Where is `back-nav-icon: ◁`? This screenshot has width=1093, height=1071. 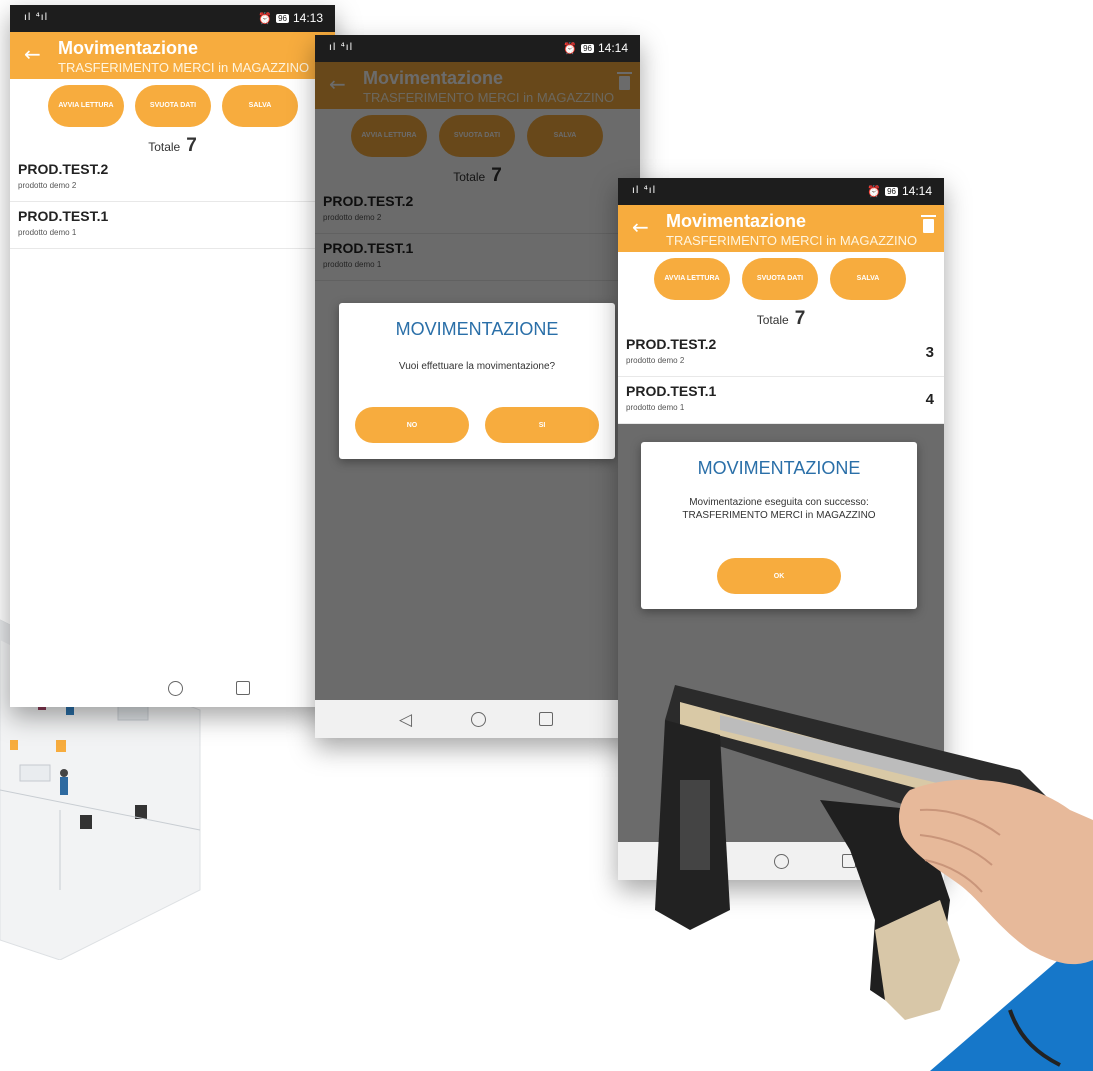
back-nav-icon: ◁ is located at coordinates (405, 720).